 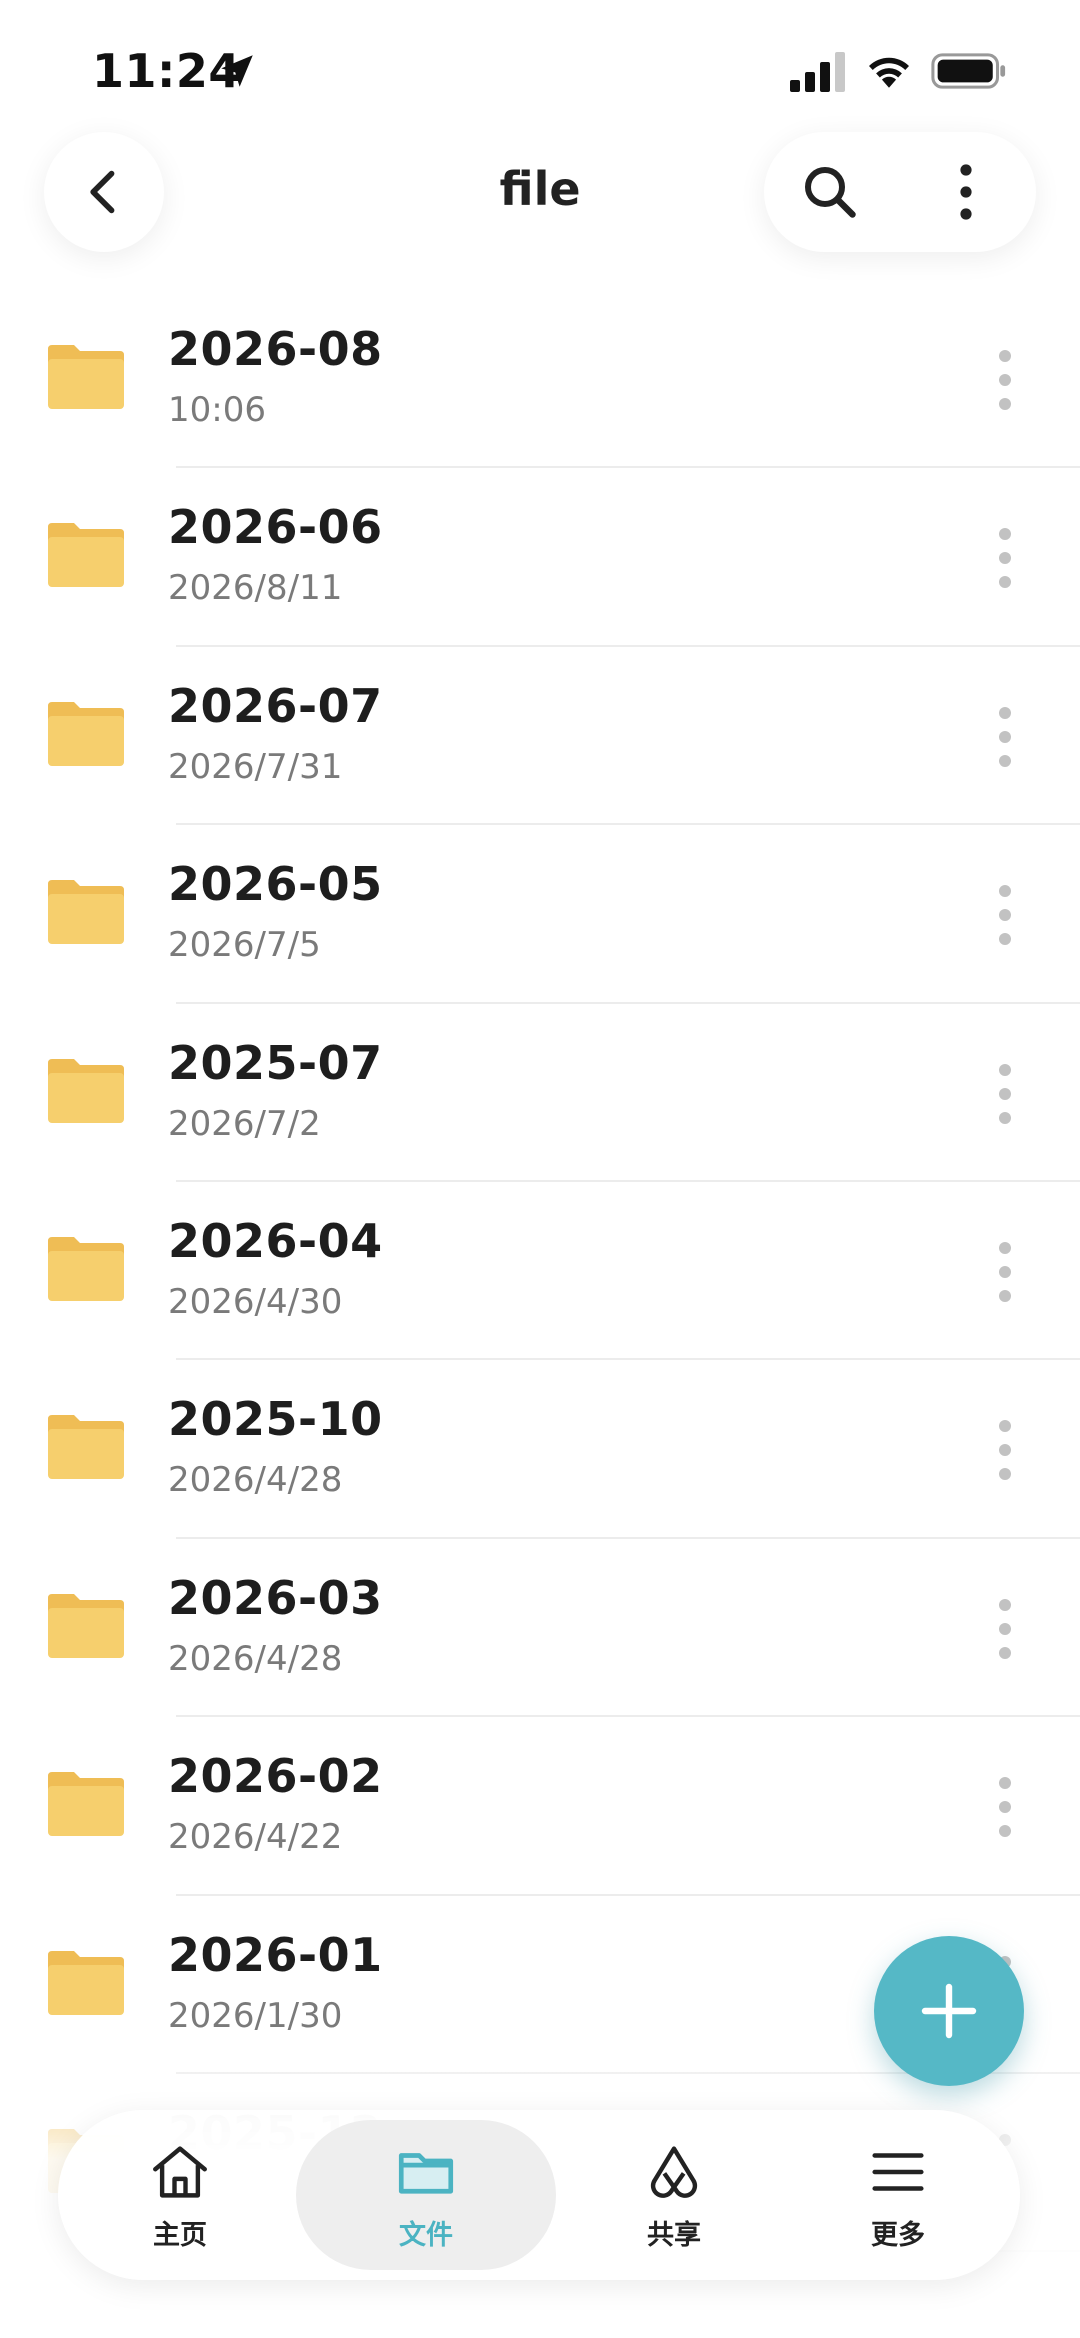 What do you see at coordinates (540, 1806) in the screenshot?
I see `list-item: 2026-02 2026/4/22` at bounding box center [540, 1806].